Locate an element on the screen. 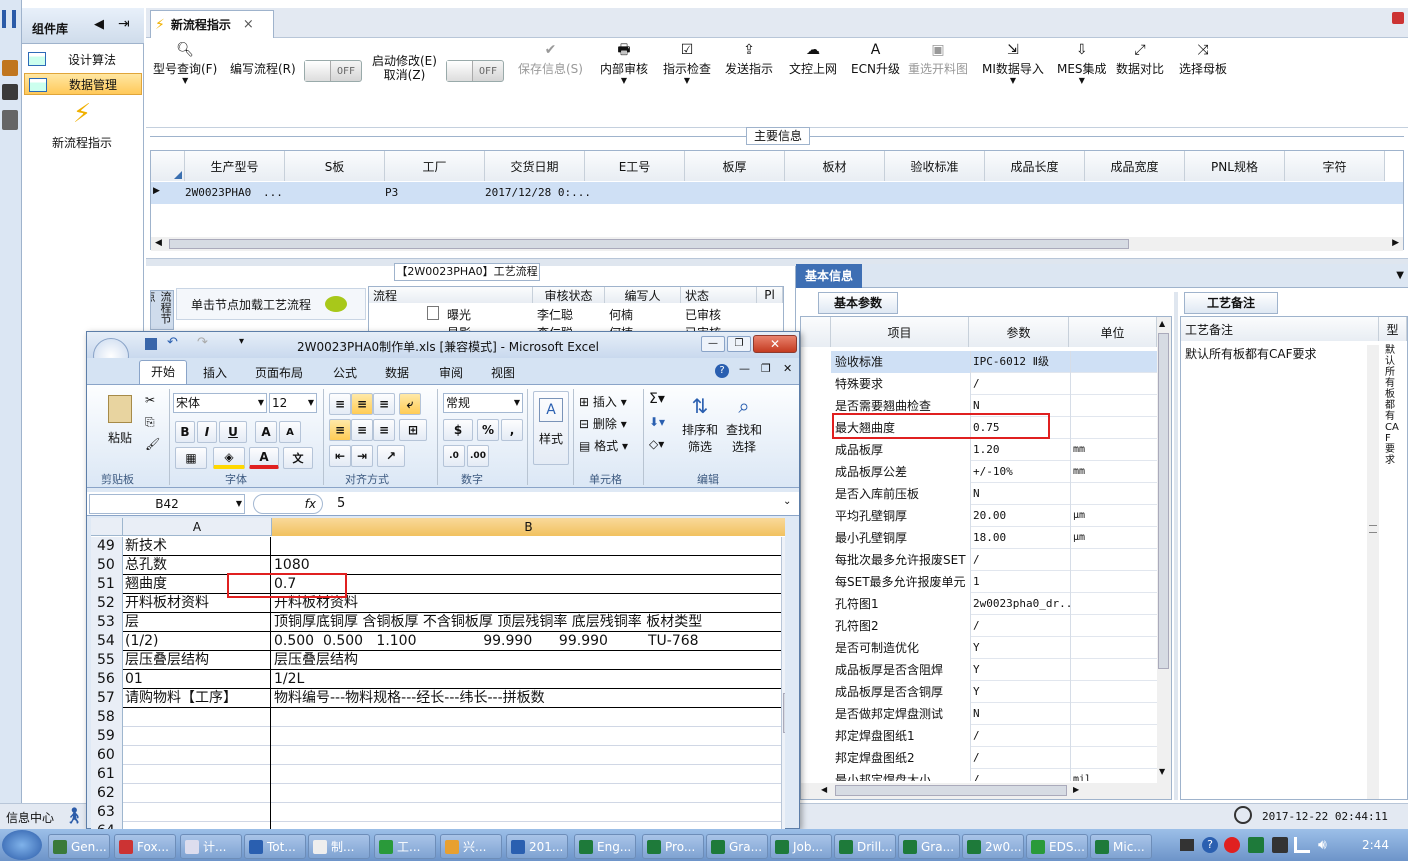 This screenshot has width=1408, height=861. format-painter-icon: 🖌︎ is located at coordinates (152, 444).